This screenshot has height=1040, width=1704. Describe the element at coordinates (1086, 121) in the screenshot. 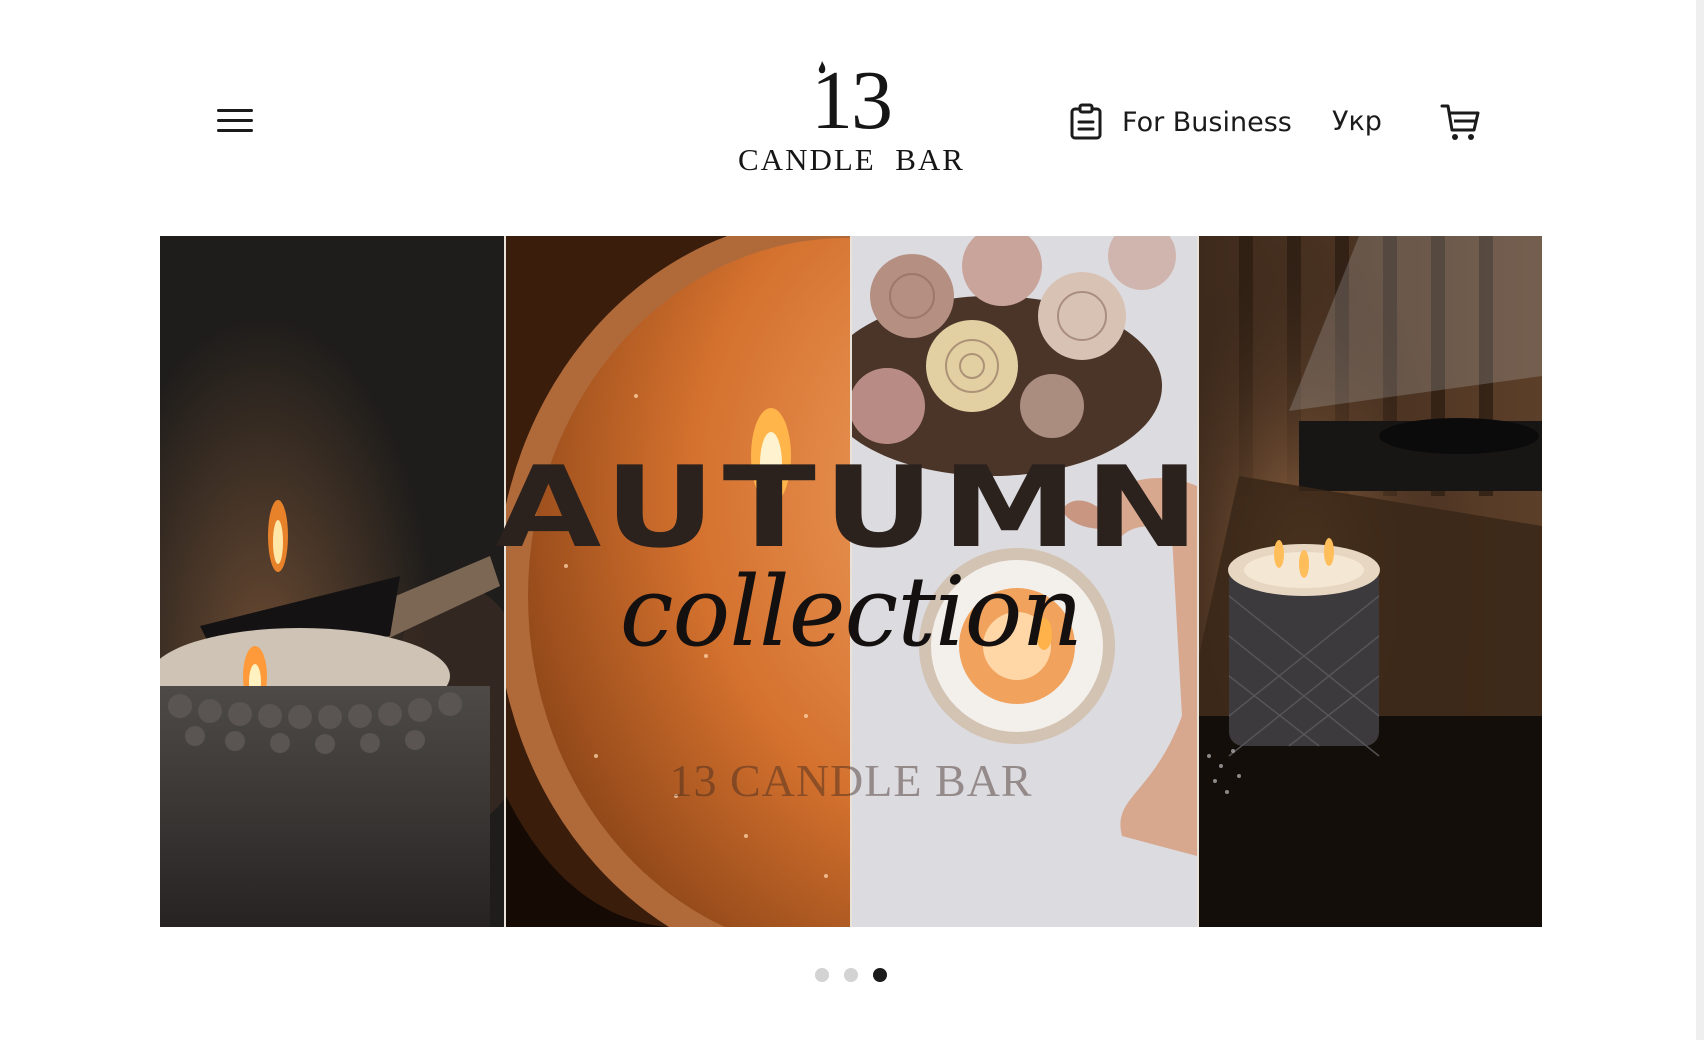

I see `clipboard-icon` at that location.